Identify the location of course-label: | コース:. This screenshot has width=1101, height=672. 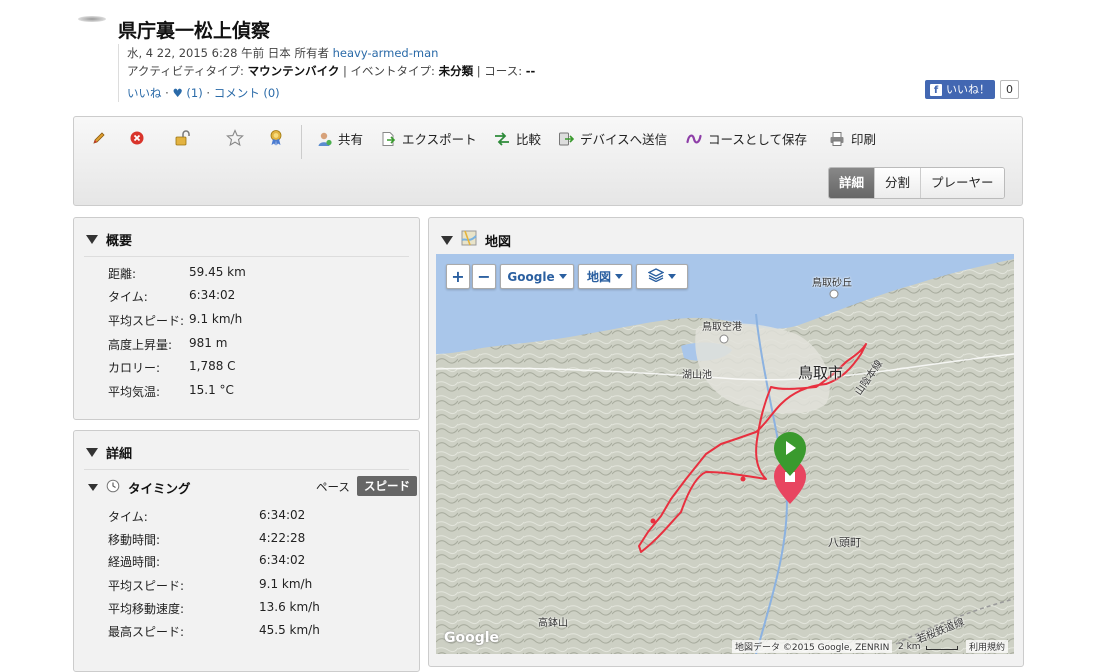
(499, 71).